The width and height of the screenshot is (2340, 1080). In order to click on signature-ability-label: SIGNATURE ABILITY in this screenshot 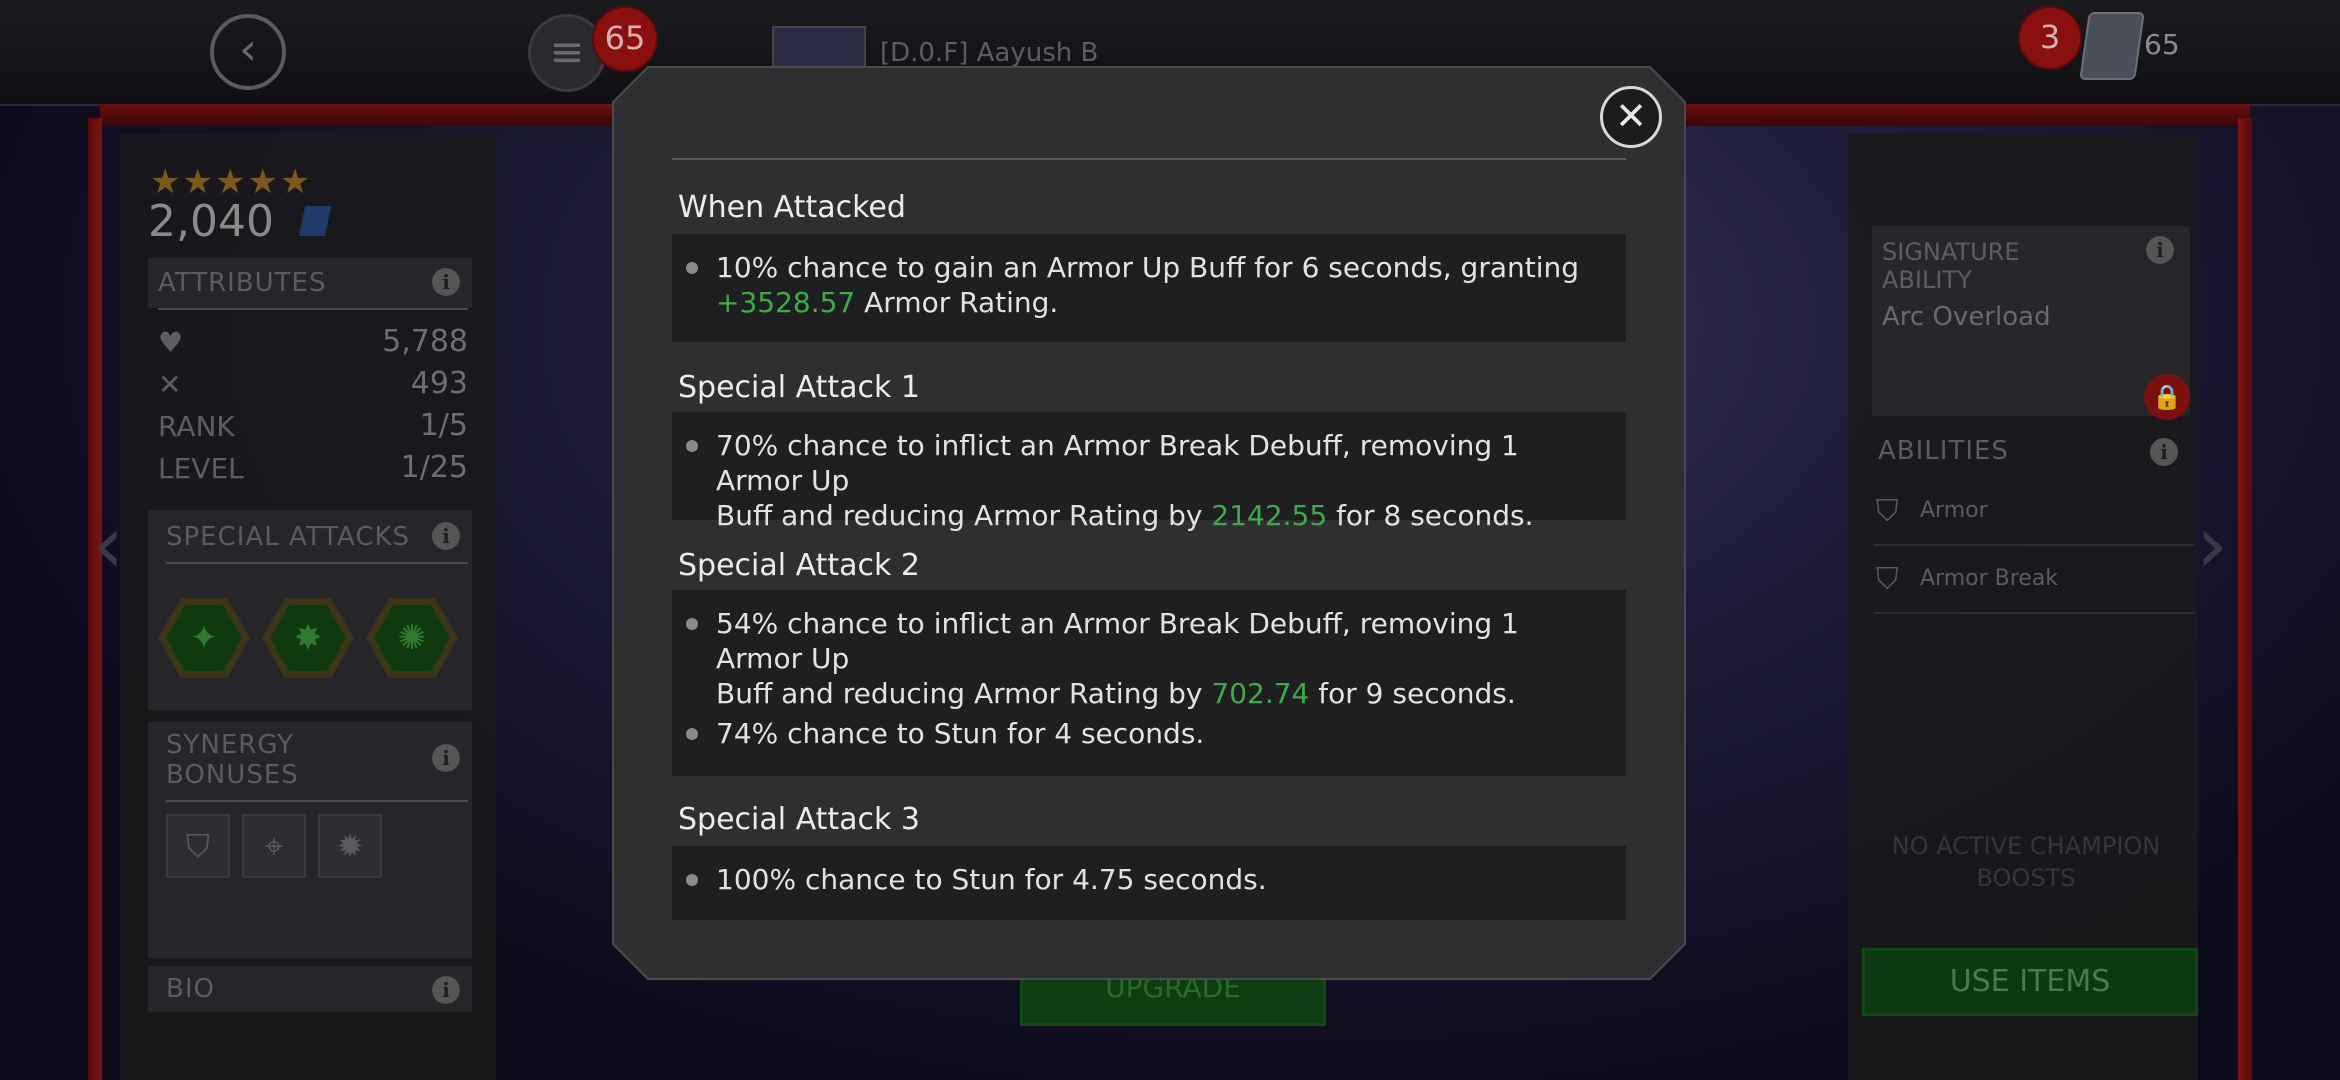, I will do `click(1952, 266)`.